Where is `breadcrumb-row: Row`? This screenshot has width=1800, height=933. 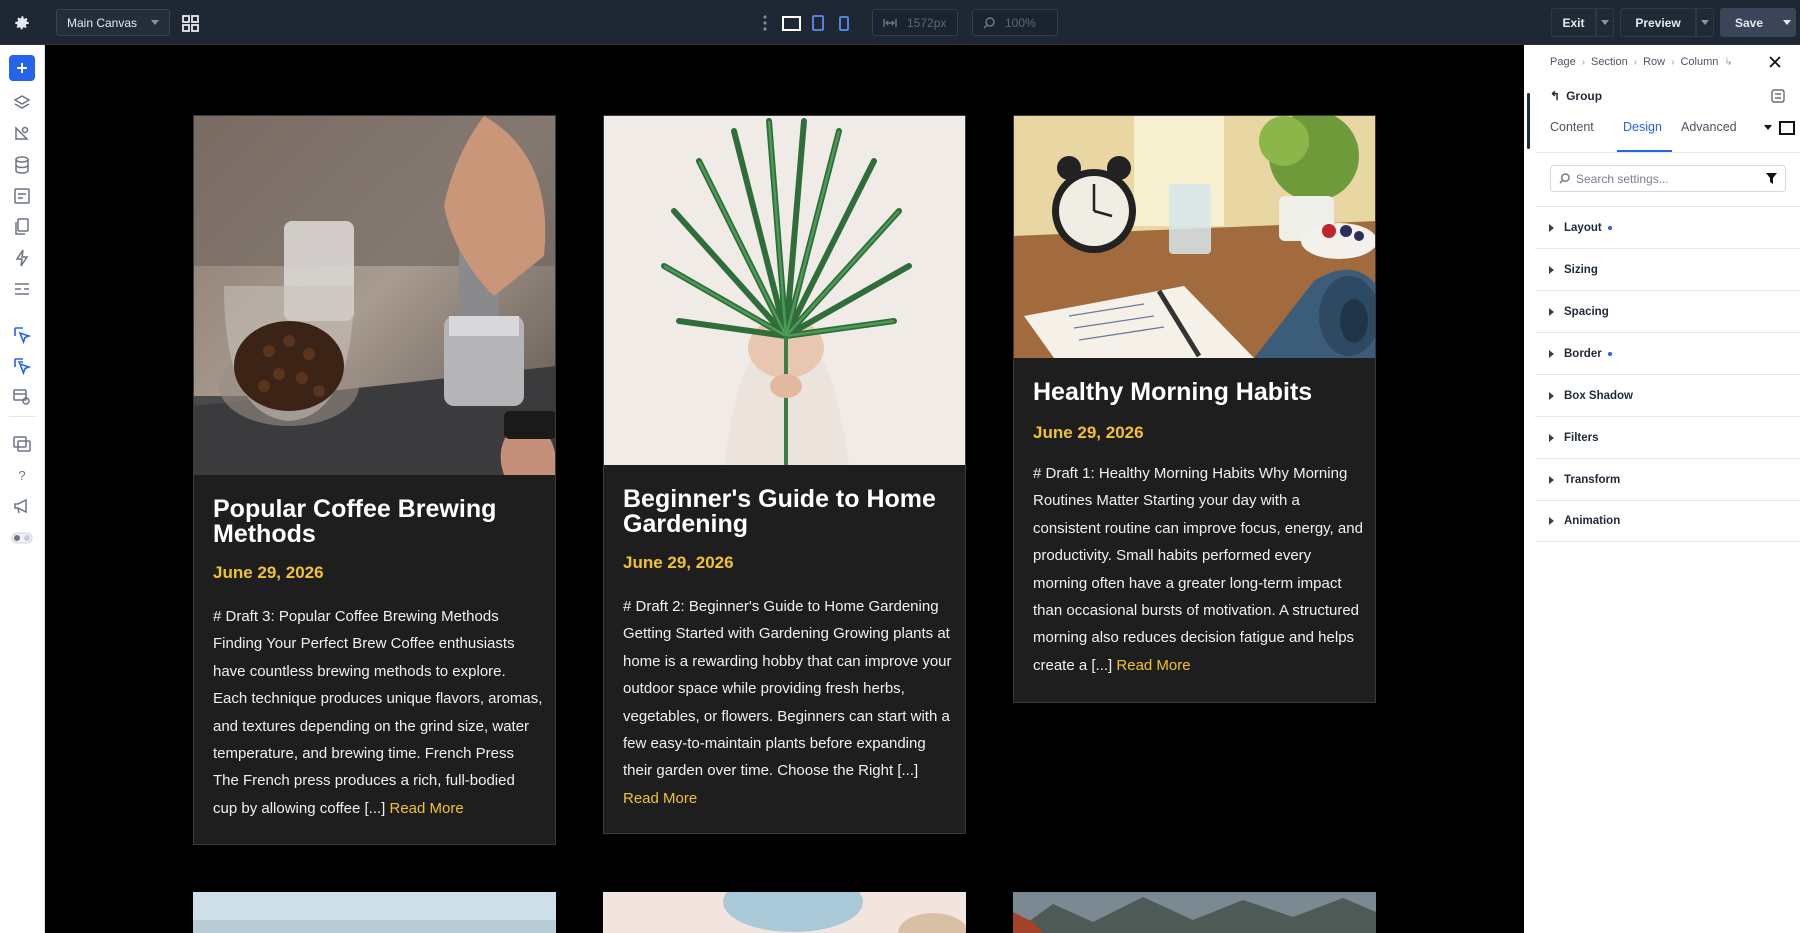
breadcrumb-row: Row is located at coordinates (1654, 62).